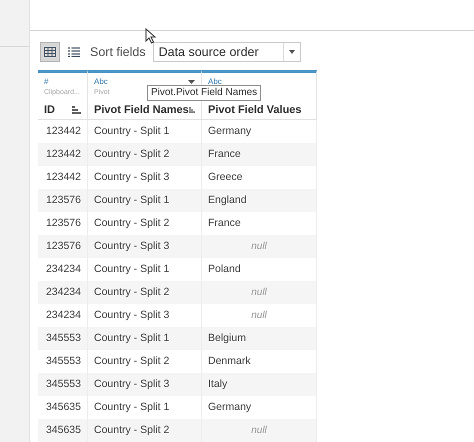 Image resolution: width=474 pixels, height=442 pixels. I want to click on table-cell: 345635, so click(63, 430).